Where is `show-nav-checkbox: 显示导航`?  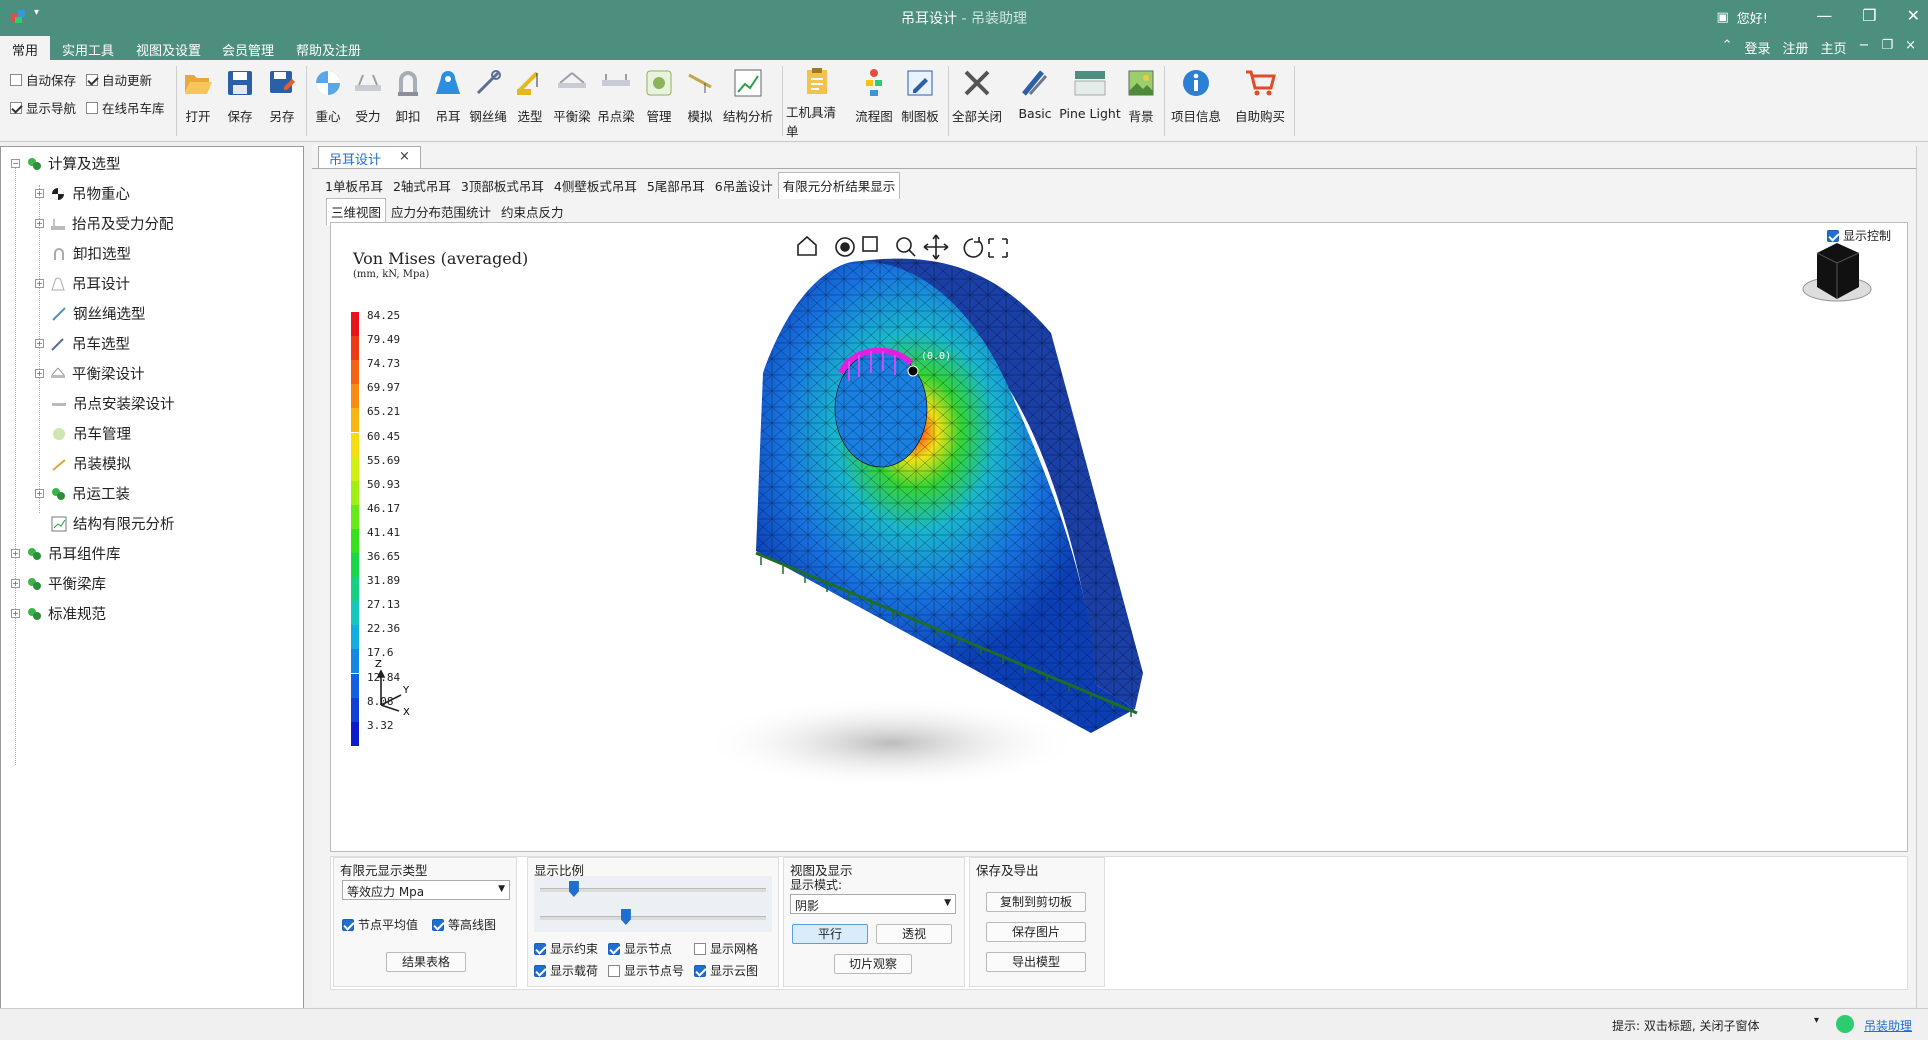
show-nav-checkbox: 显示导航 is located at coordinates (43, 107).